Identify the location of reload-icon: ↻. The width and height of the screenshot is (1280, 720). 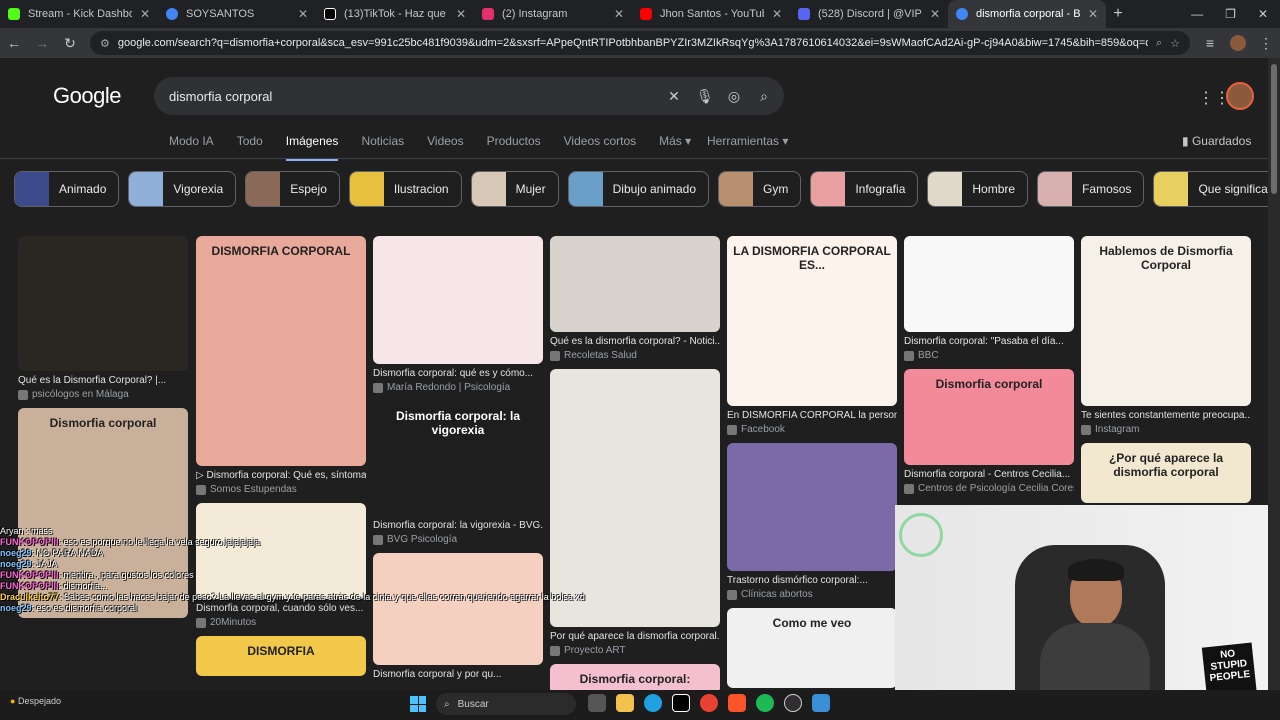
(70, 43).